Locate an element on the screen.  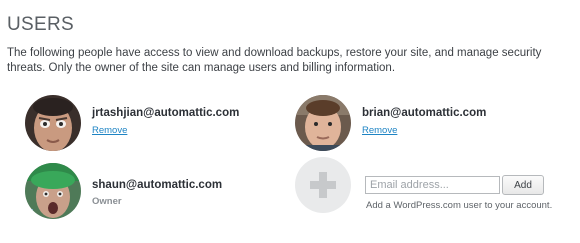
add-user-plus-icon is located at coordinates (323, 185).